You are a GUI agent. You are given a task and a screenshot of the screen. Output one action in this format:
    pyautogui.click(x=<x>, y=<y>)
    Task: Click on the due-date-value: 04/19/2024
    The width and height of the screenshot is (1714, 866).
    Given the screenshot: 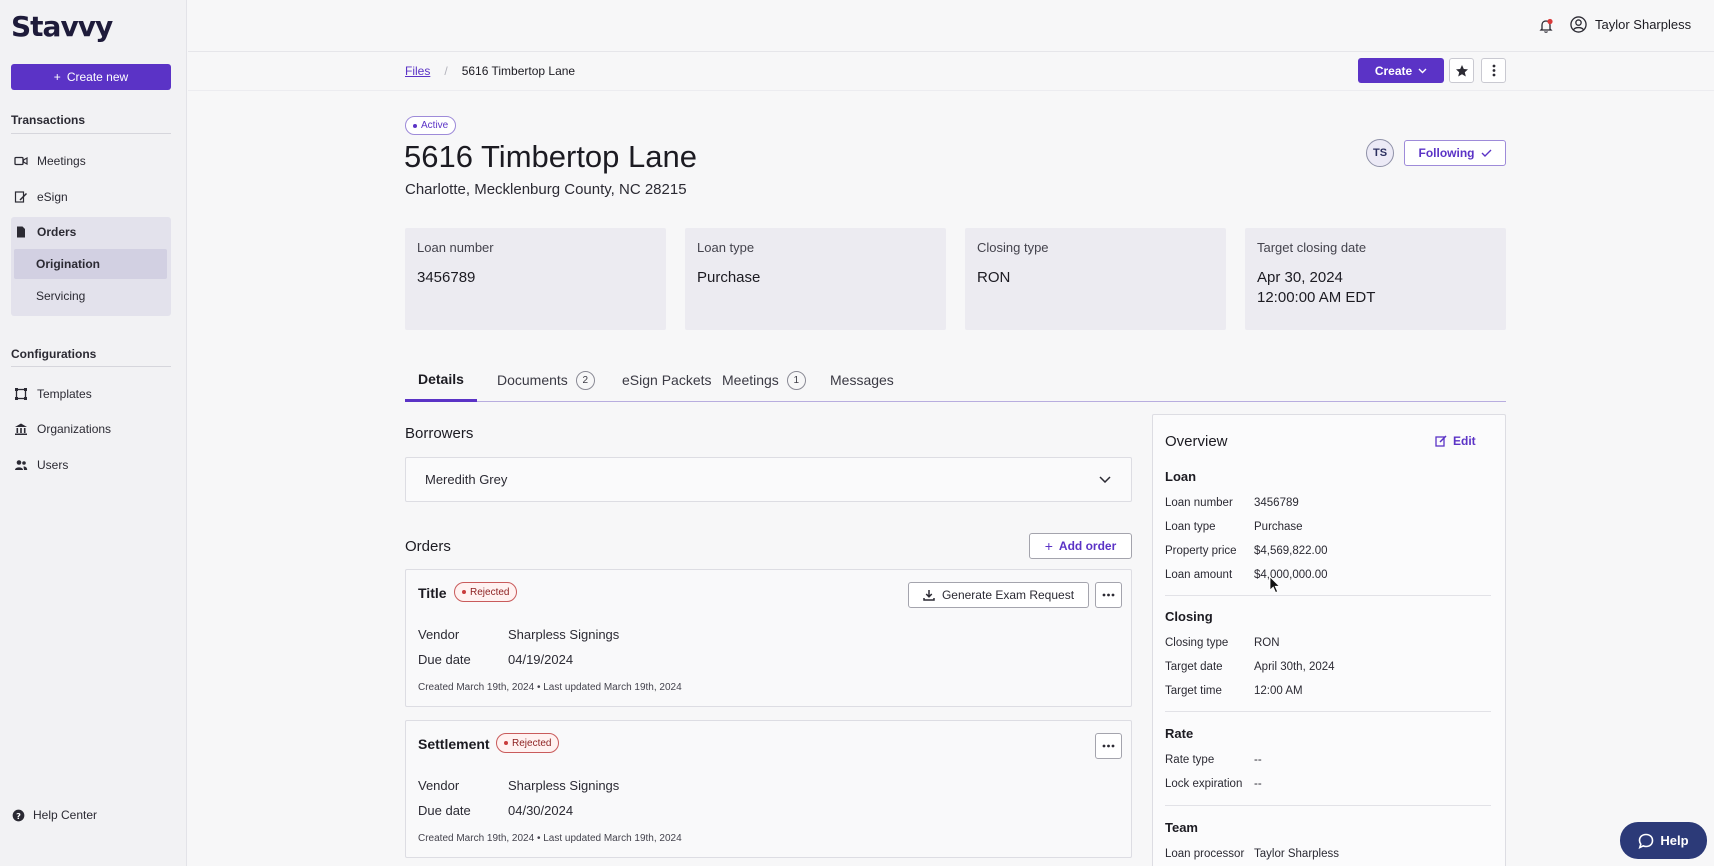 What is the action you would take?
    pyautogui.click(x=541, y=659)
    